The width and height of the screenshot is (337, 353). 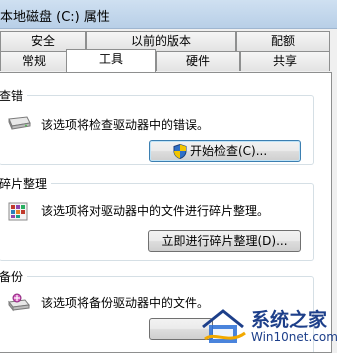 What do you see at coordinates (155, 211) in the screenshot?
I see `defrag-description: 该选项将对驱动器中的文件进行碎片整理。` at bounding box center [155, 211].